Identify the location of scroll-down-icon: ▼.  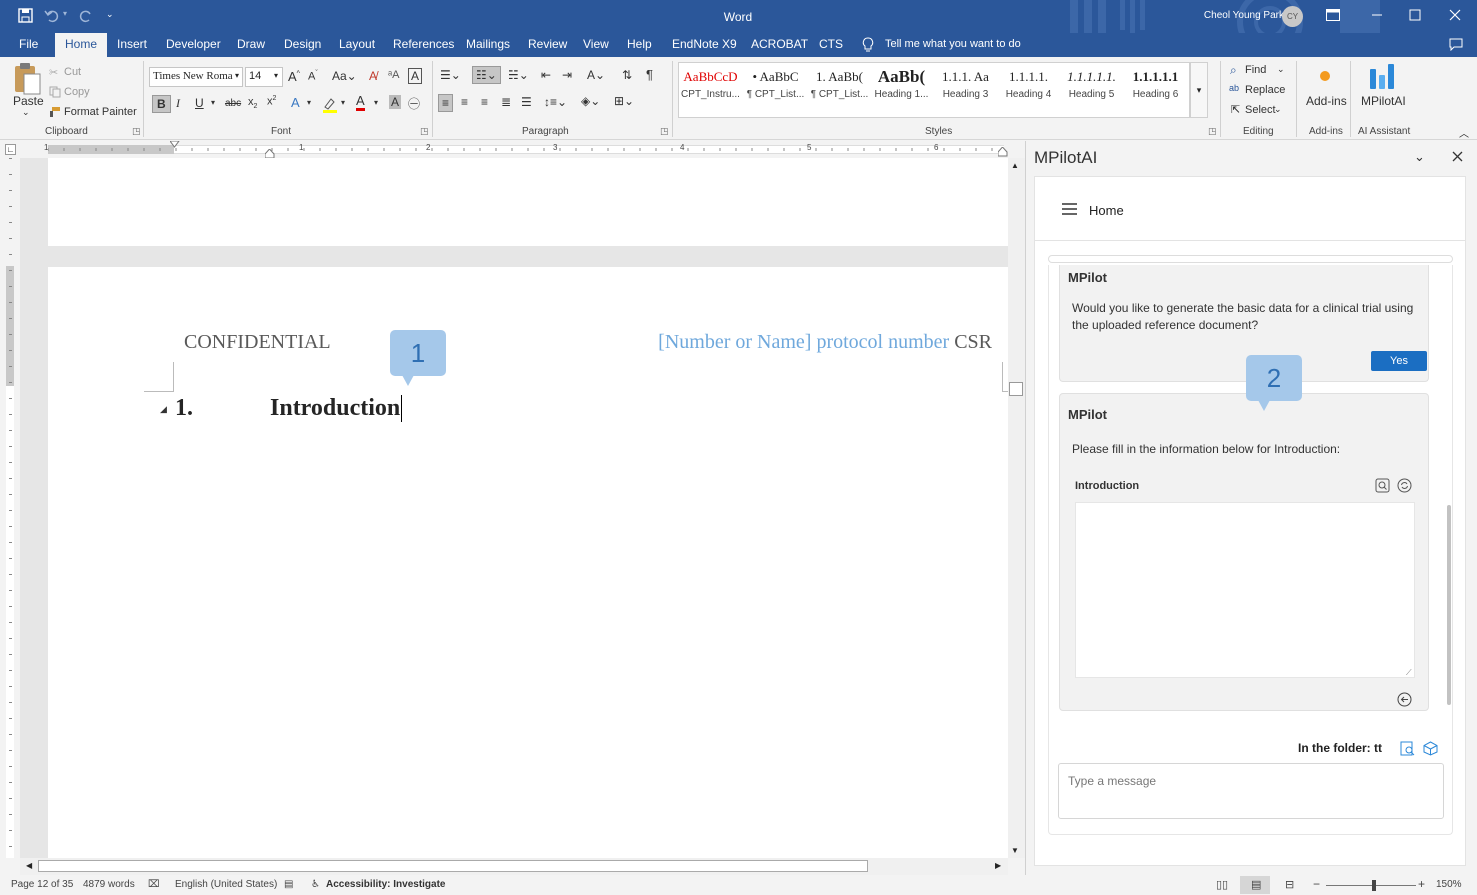
(1015, 850).